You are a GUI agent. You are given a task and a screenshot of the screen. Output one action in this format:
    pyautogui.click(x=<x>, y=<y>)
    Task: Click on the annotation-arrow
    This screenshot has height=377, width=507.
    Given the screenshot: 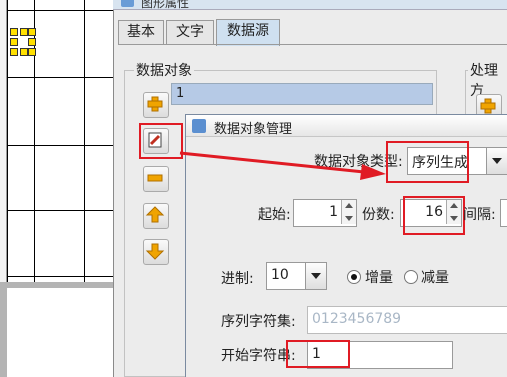 What is the action you would take?
    pyautogui.click(x=282, y=165)
    